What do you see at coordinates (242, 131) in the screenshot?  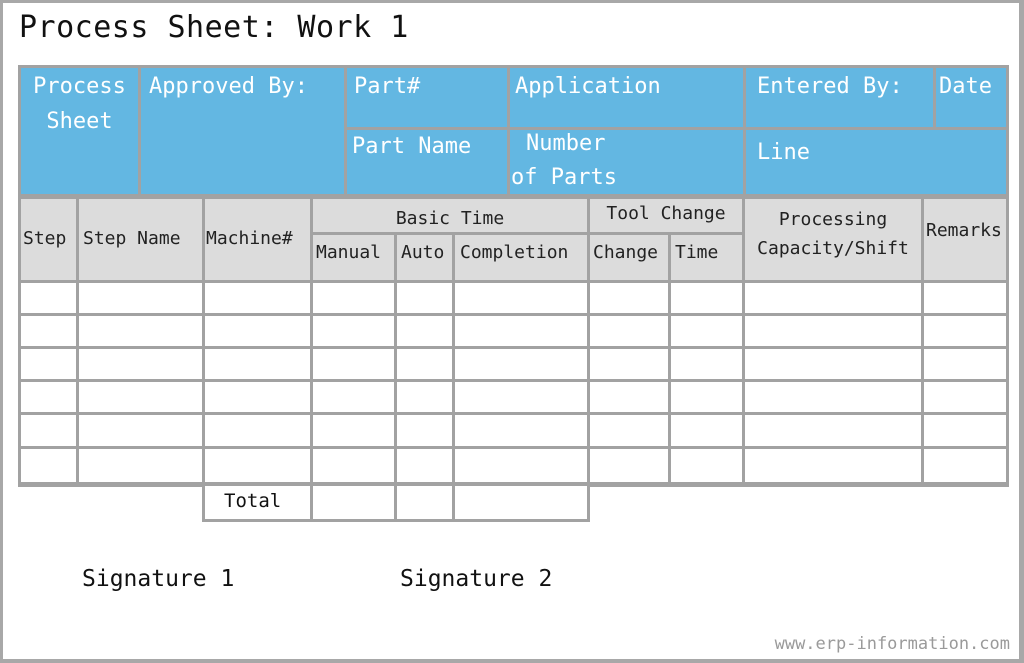 I see `approved-by-field: Approved By:` at bounding box center [242, 131].